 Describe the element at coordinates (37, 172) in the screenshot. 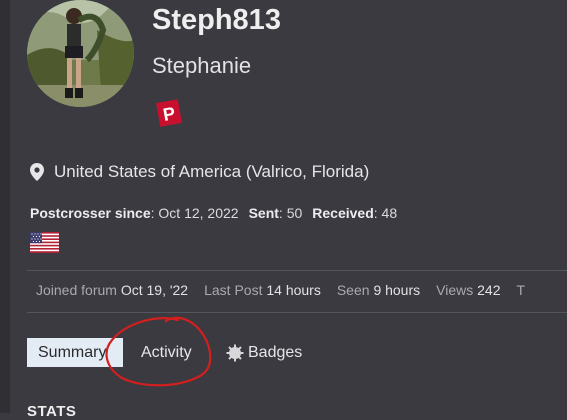

I see `map-pin-icon` at that location.